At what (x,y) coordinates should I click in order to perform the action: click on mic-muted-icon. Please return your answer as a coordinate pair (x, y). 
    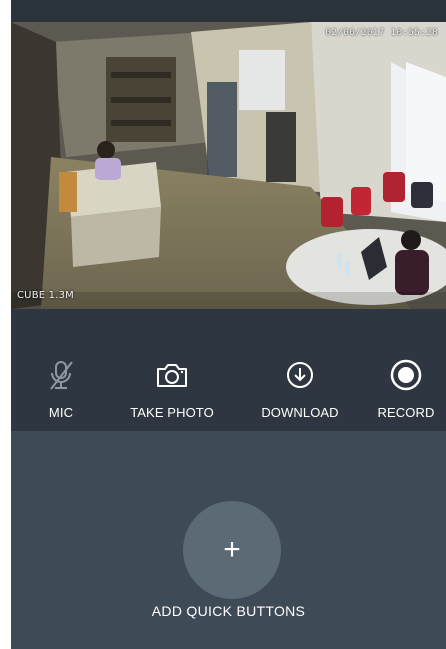
    Looking at the image, I should click on (61, 375).